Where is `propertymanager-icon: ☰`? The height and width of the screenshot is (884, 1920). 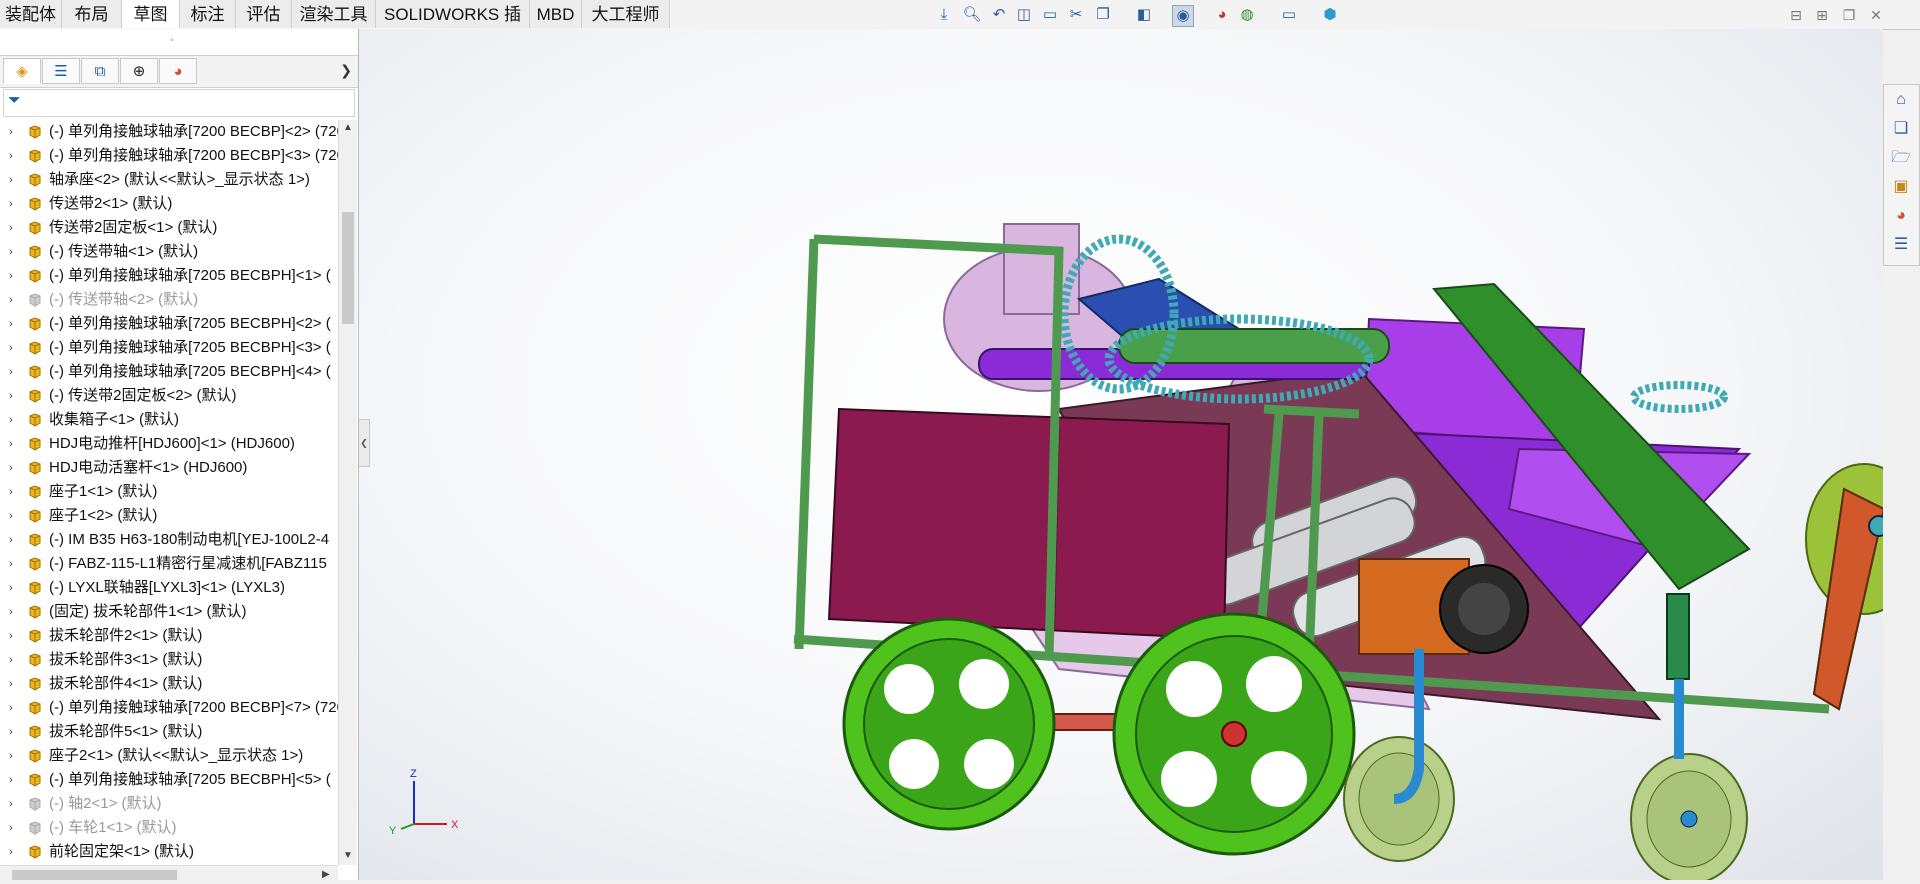 propertymanager-icon: ☰ is located at coordinates (61, 71).